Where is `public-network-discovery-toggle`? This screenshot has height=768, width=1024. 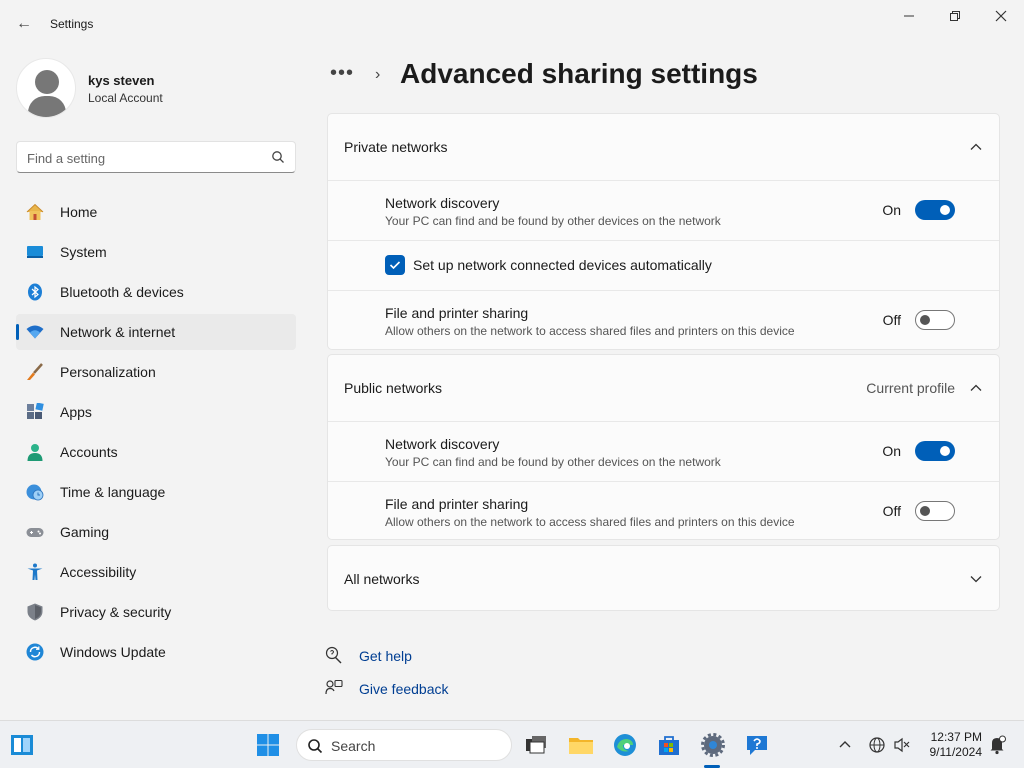 public-network-discovery-toggle is located at coordinates (935, 451).